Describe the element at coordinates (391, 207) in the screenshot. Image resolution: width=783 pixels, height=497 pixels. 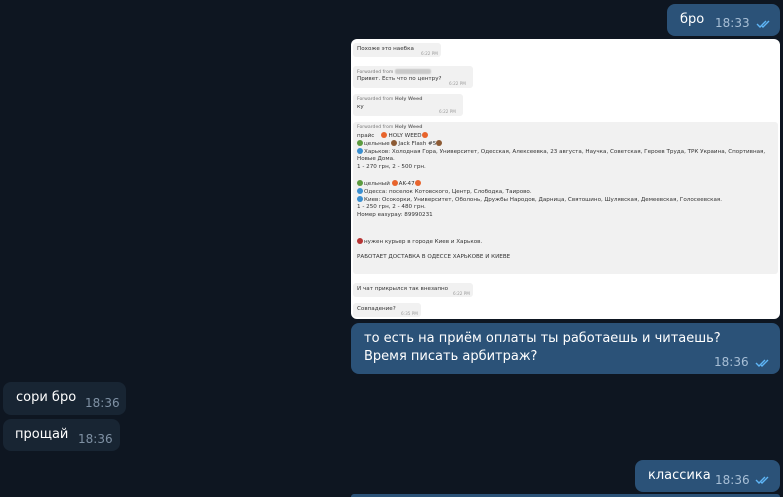
I see `price-line: 1 - 250 грн, 2 - 480 грн.` at that location.